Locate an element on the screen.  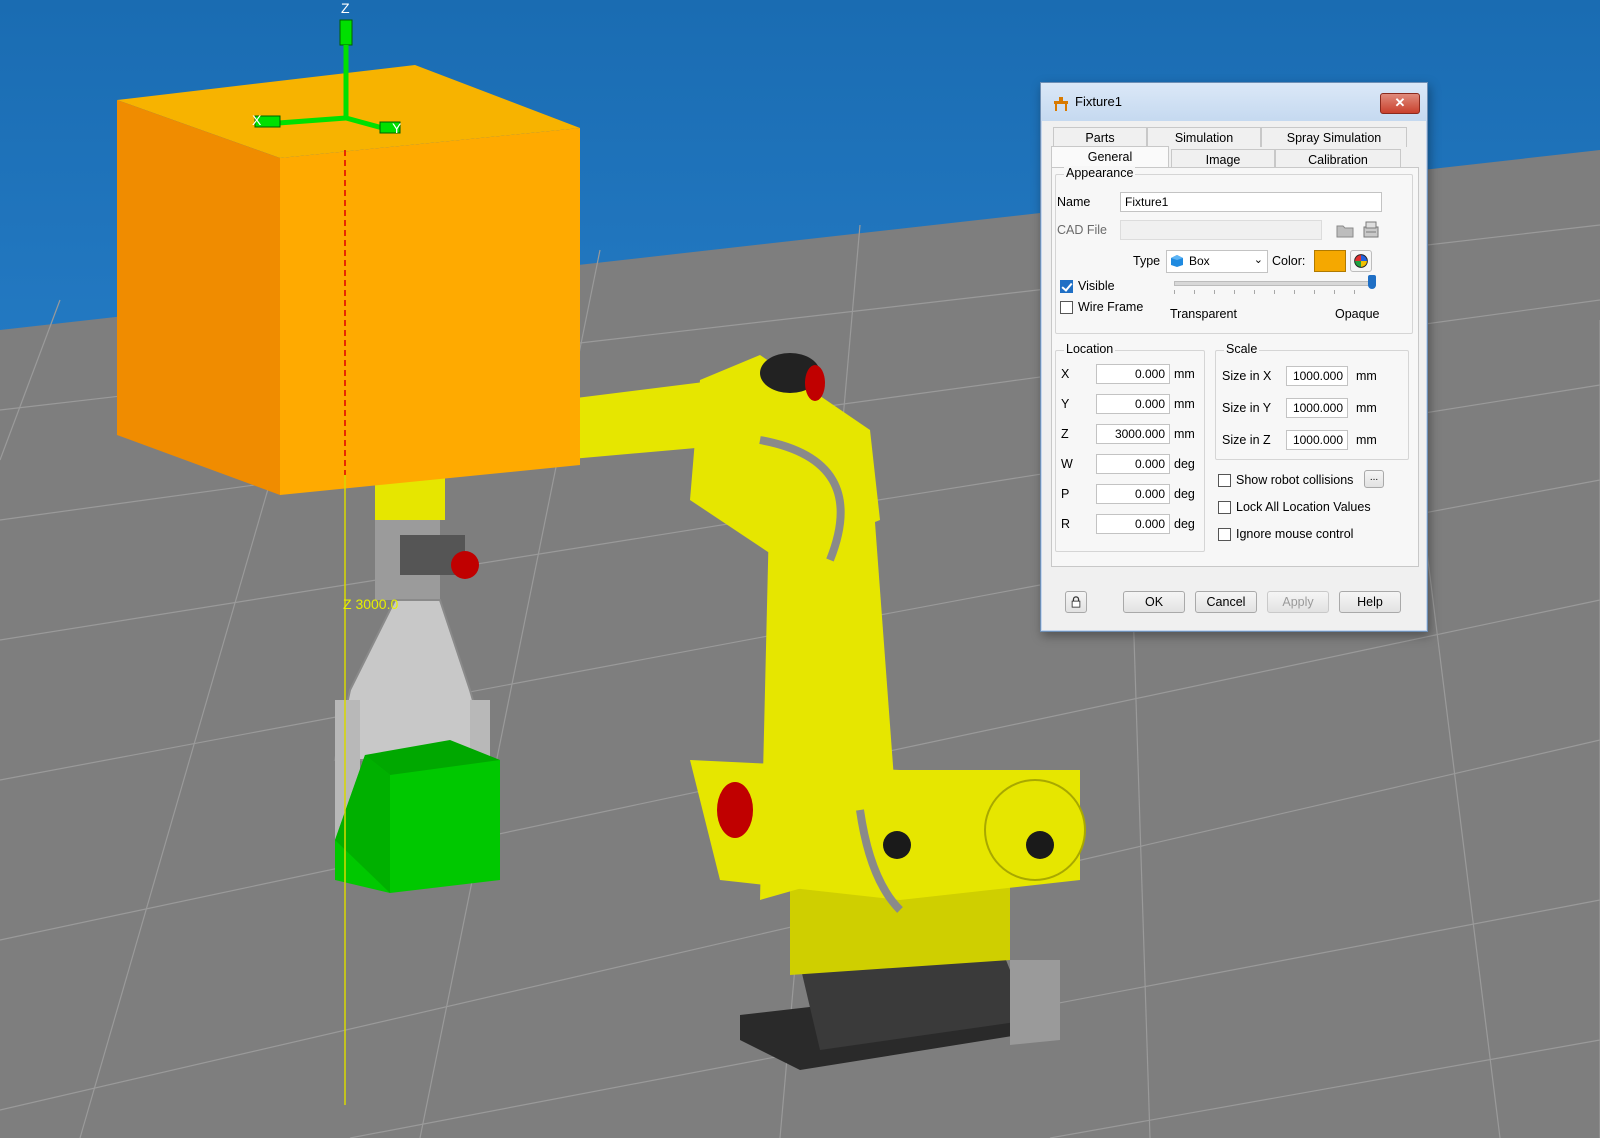
size-z-label: Size in Z is located at coordinates (1246, 440).